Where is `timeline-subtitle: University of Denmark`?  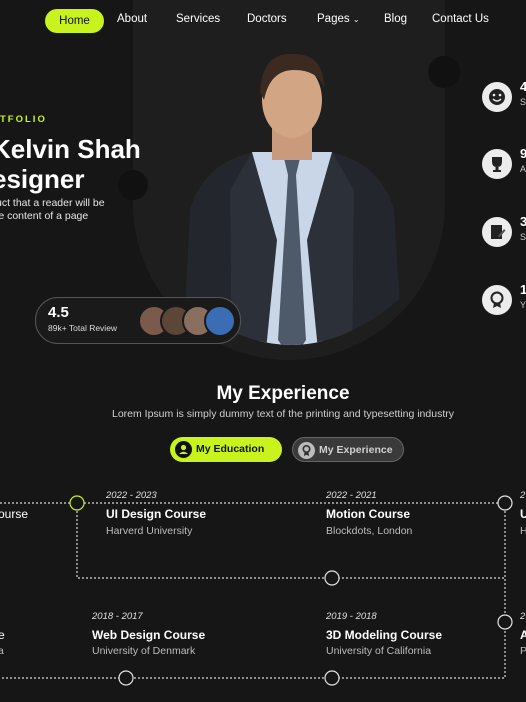 timeline-subtitle: University of Denmark is located at coordinates (144, 651).